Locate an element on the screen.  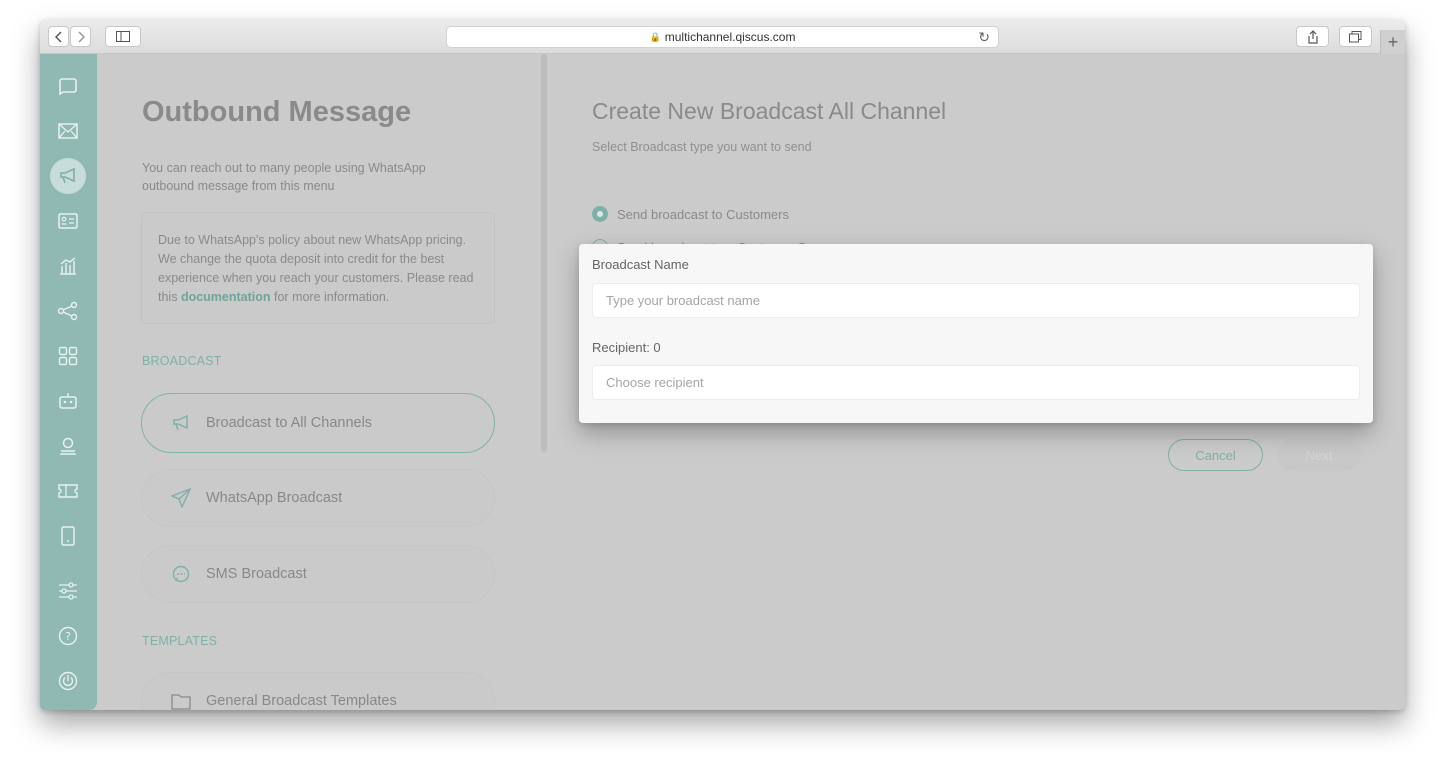
sidebar-toggle-button is located at coordinates (123, 36).